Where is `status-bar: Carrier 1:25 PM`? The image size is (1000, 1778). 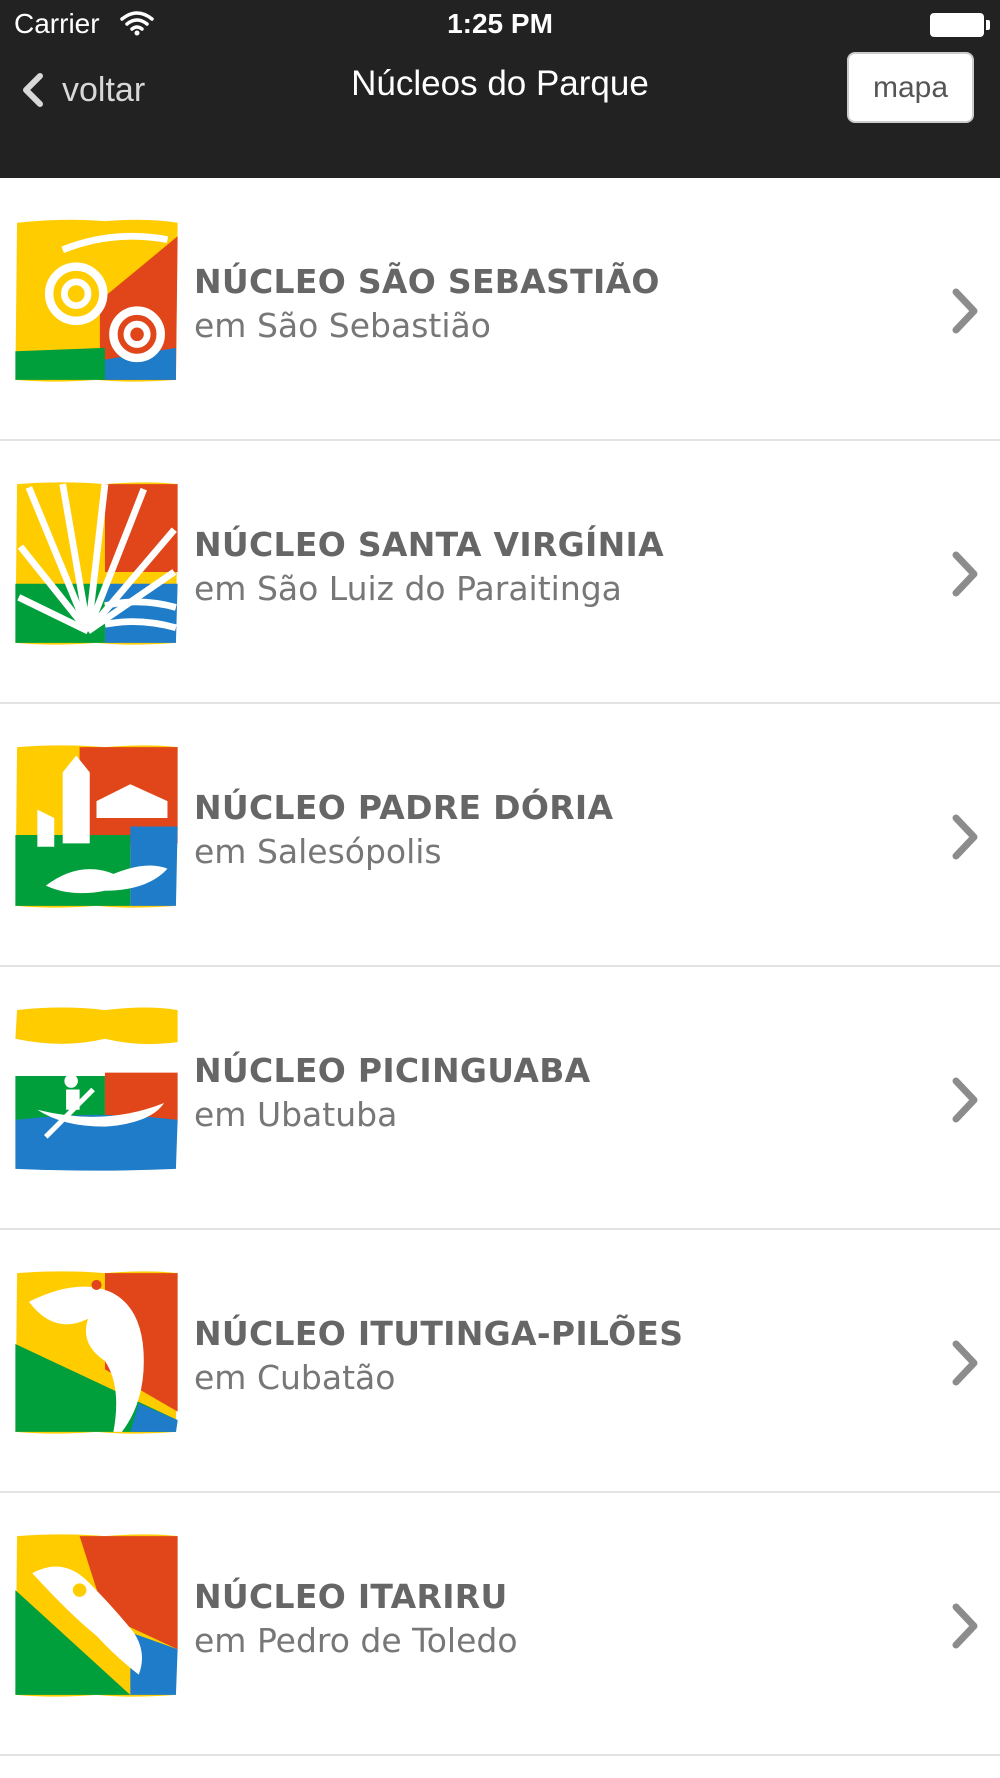
status-bar: Carrier 1:25 PM is located at coordinates (500, 25).